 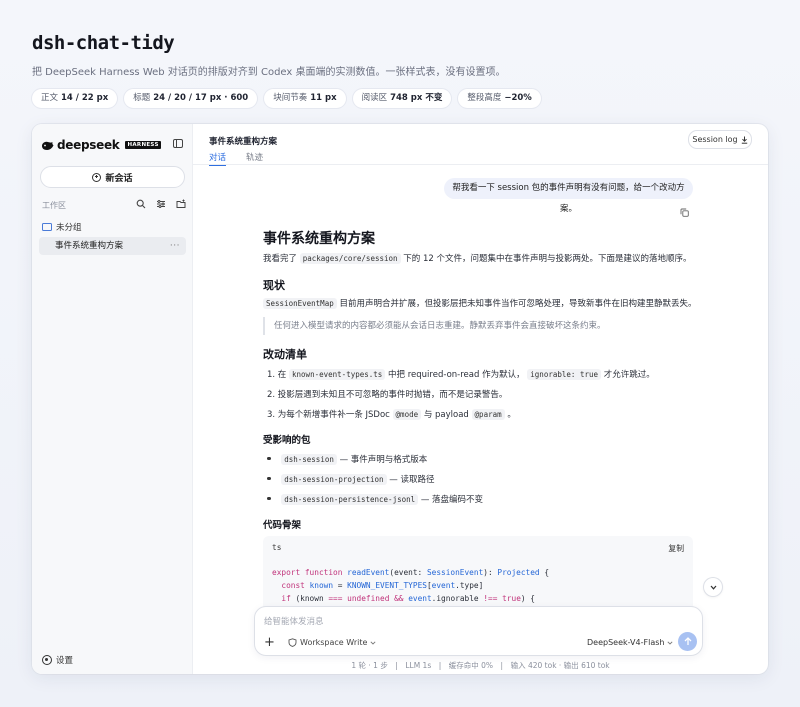 I want to click on response-title: 事件系统重构方案, so click(x=319, y=239).